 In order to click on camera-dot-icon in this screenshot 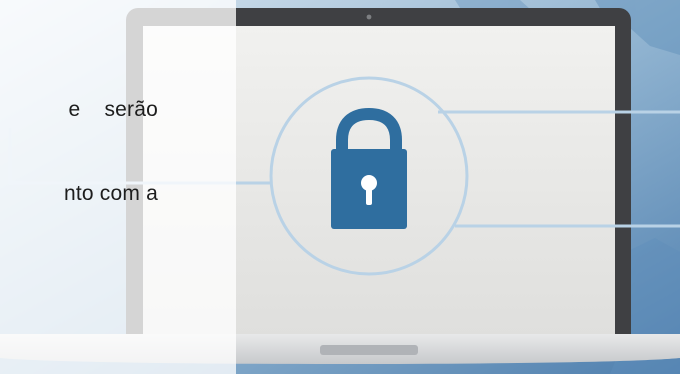, I will do `click(369, 17)`.